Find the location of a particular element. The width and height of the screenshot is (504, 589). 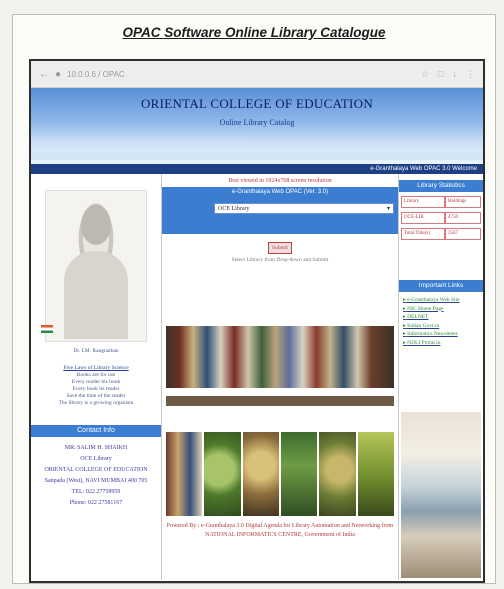

garden-photo is located at coordinates (260, 474).